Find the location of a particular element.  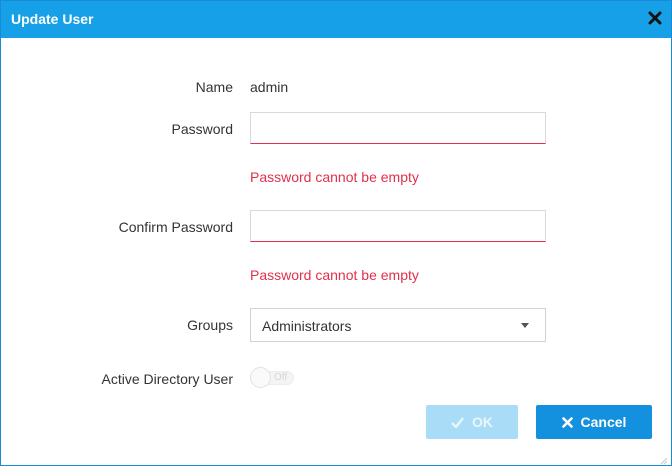

confirm-password-label: Confirm Password is located at coordinates (175, 227).